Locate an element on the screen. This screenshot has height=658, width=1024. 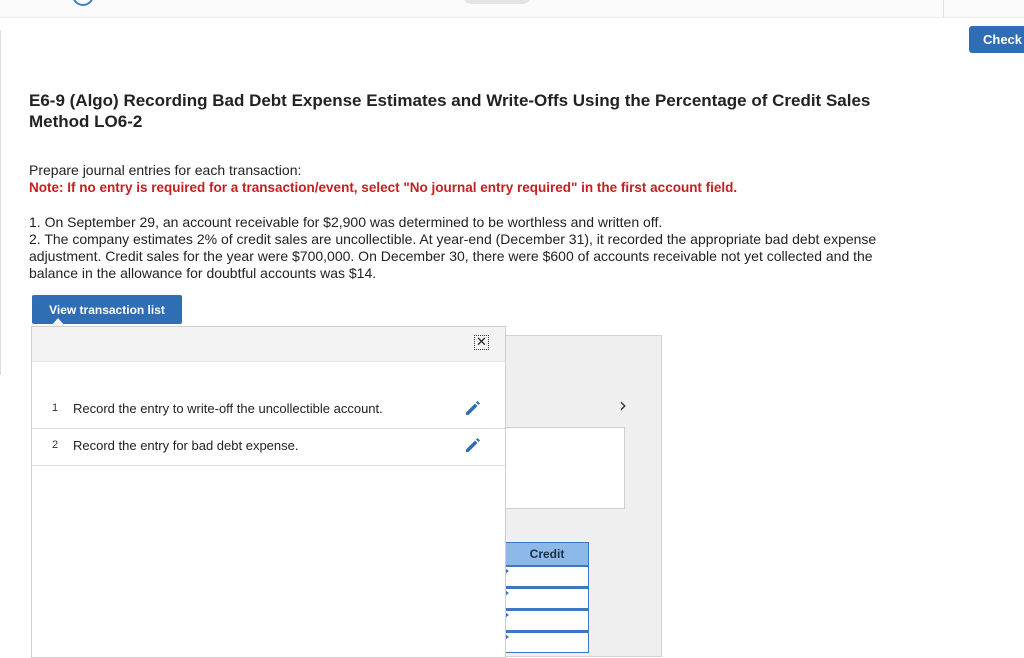
transaction-number: 2 is located at coordinates (55, 445).